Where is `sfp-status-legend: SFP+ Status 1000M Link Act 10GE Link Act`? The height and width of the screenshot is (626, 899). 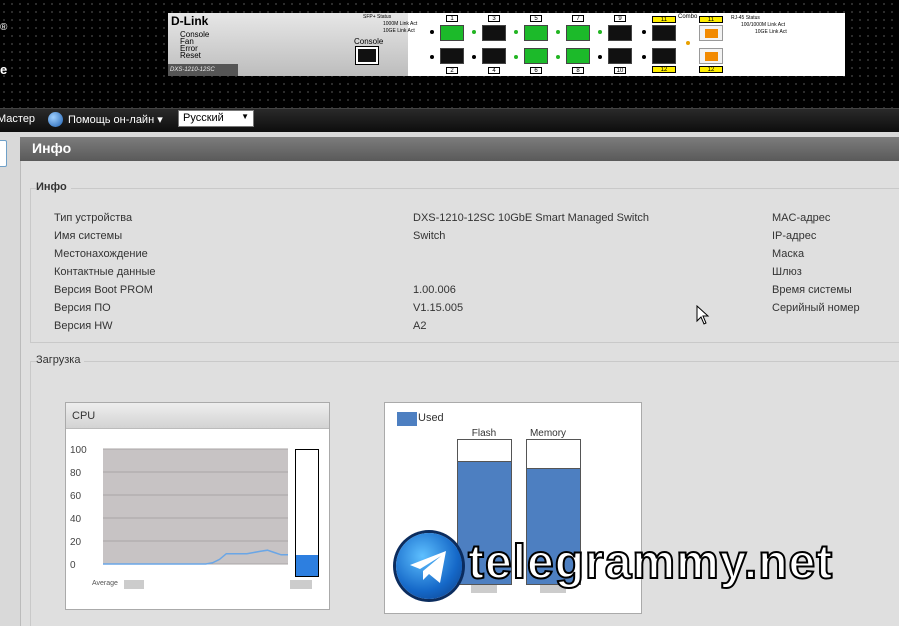
sfp-status-legend: SFP+ Status 1000M Link Act 10GE Link Act is located at coordinates (390, 24).